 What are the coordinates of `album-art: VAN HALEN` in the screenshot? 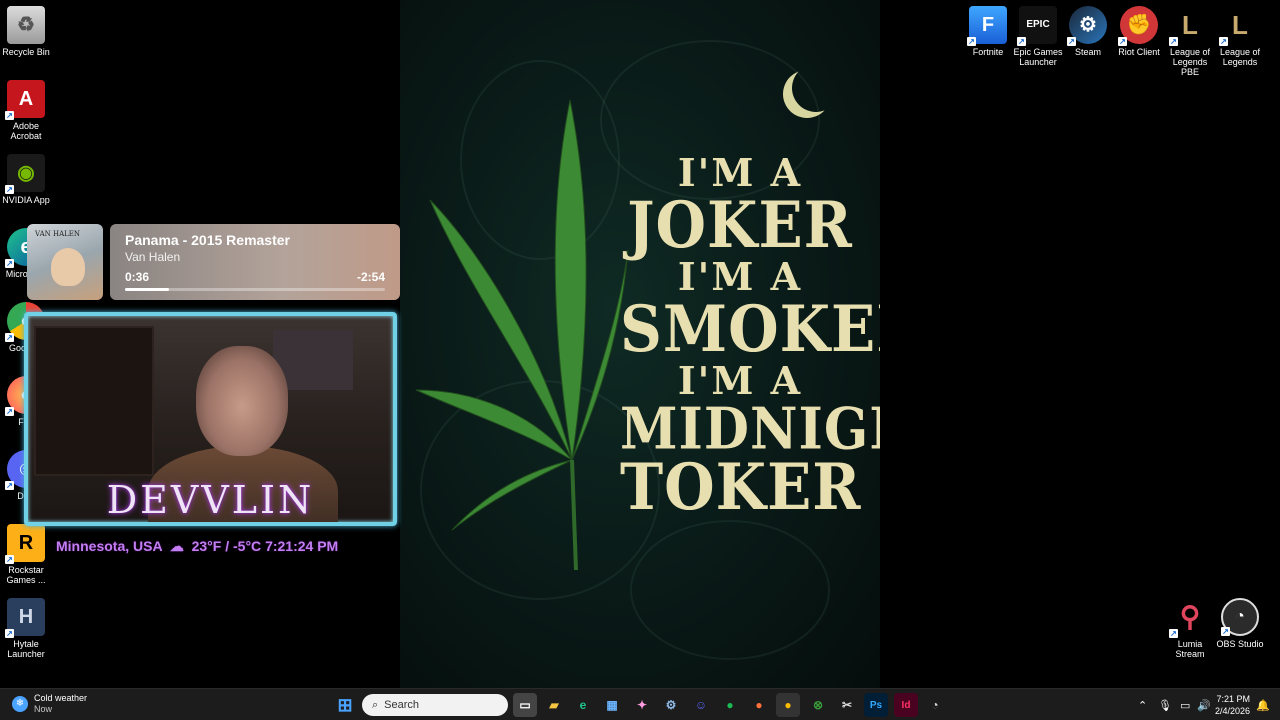 It's located at (65, 262).